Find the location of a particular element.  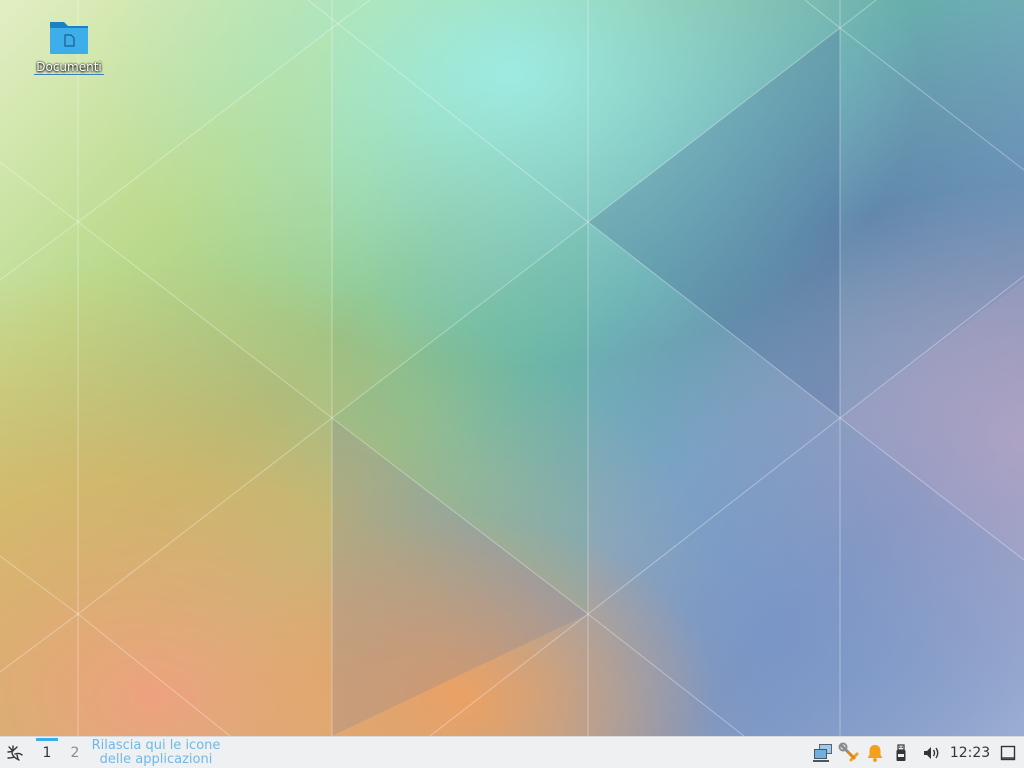

usb-device-icon is located at coordinates (901, 752).